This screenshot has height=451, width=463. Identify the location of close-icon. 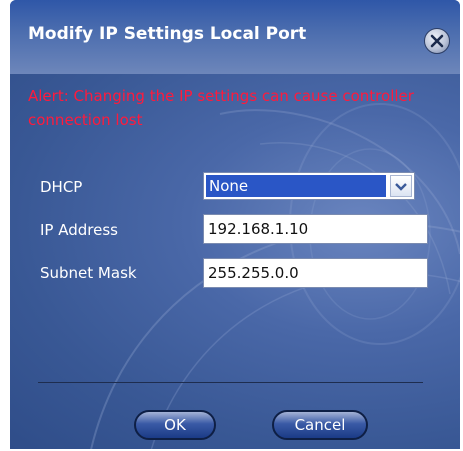
(437, 41).